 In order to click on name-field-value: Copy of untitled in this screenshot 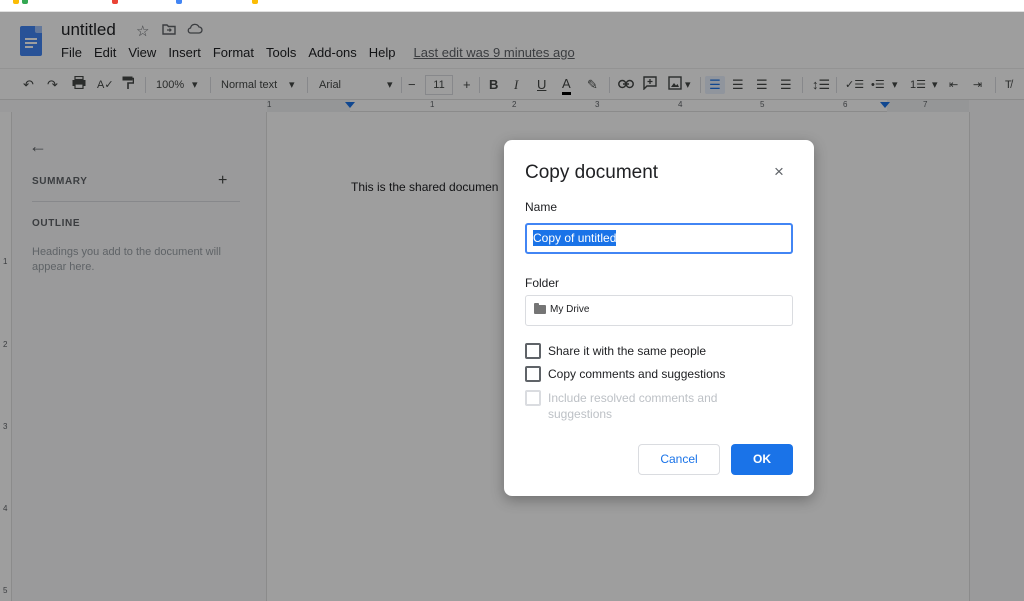, I will do `click(575, 238)`.